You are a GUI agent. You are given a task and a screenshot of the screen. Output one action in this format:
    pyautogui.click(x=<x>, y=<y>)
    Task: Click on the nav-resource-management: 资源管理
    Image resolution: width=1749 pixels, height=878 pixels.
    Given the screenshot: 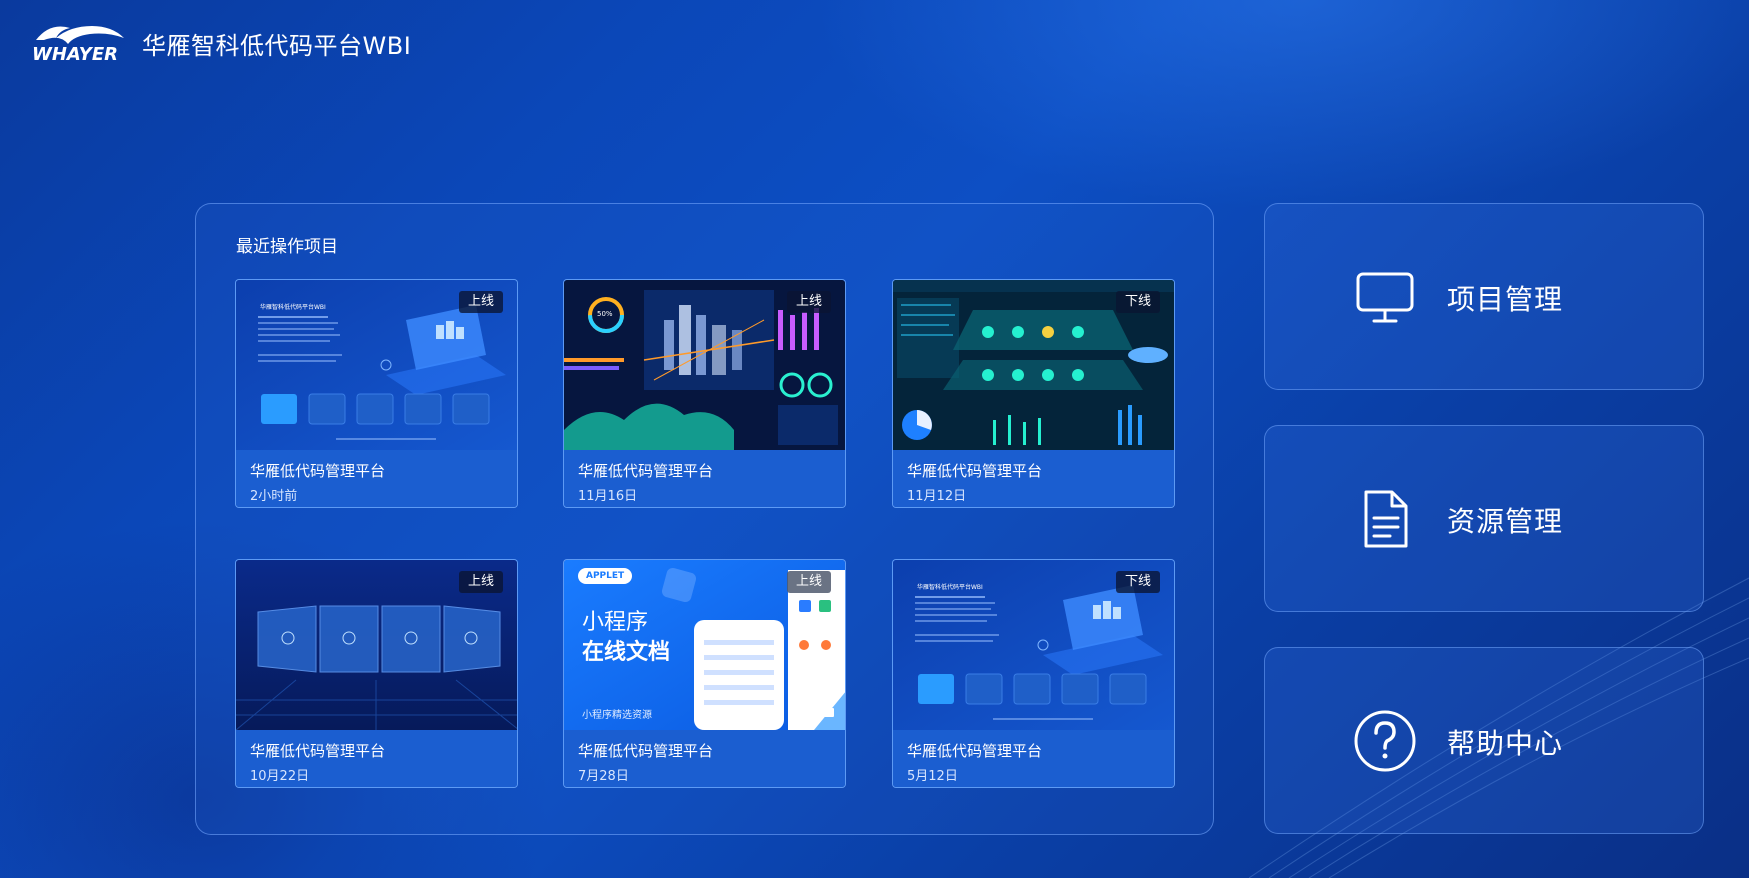 What is the action you would take?
    pyautogui.click(x=1484, y=518)
    